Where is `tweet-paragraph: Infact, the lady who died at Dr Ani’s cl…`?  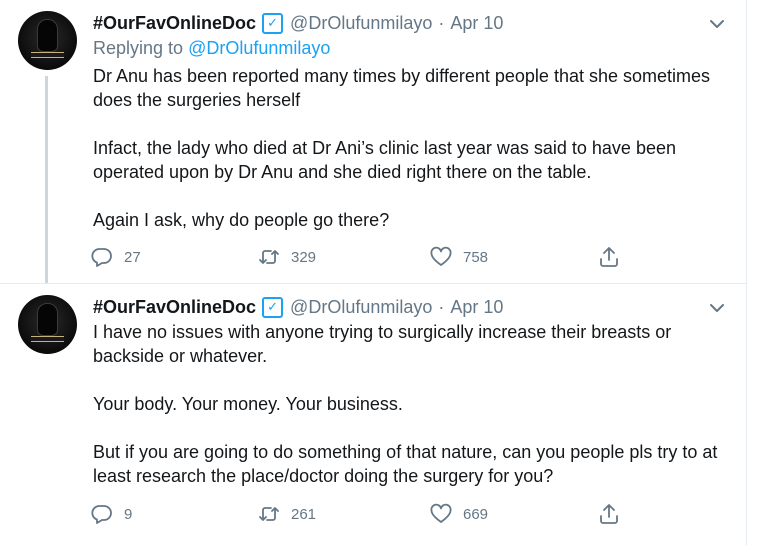 tweet-paragraph: Infact, the lady who died at Dr Ani’s cl… is located at coordinates (384, 160).